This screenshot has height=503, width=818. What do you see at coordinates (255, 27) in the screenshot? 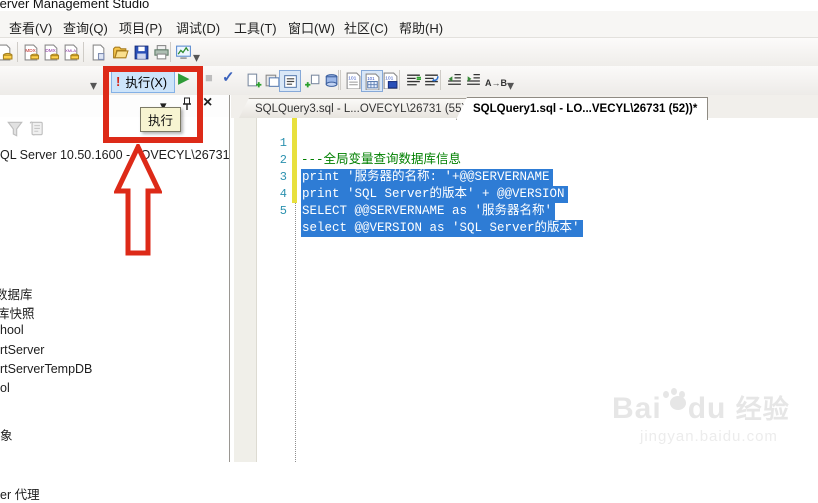
I see `menu-tools: 工具(T)` at bounding box center [255, 27].